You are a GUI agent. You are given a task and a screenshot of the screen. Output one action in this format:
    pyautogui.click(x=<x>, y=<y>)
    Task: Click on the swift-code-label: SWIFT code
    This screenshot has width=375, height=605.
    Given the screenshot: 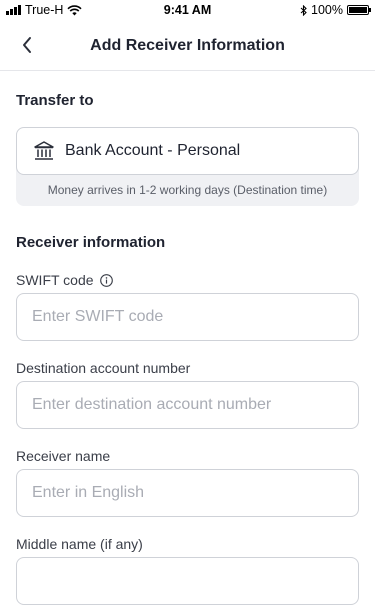 What is the action you would take?
    pyautogui.click(x=64, y=280)
    